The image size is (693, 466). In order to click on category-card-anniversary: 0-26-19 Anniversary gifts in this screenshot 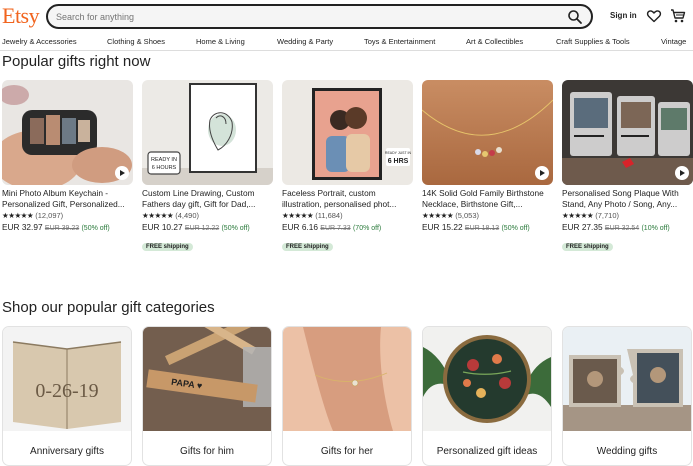, I will do `click(67, 396)`.